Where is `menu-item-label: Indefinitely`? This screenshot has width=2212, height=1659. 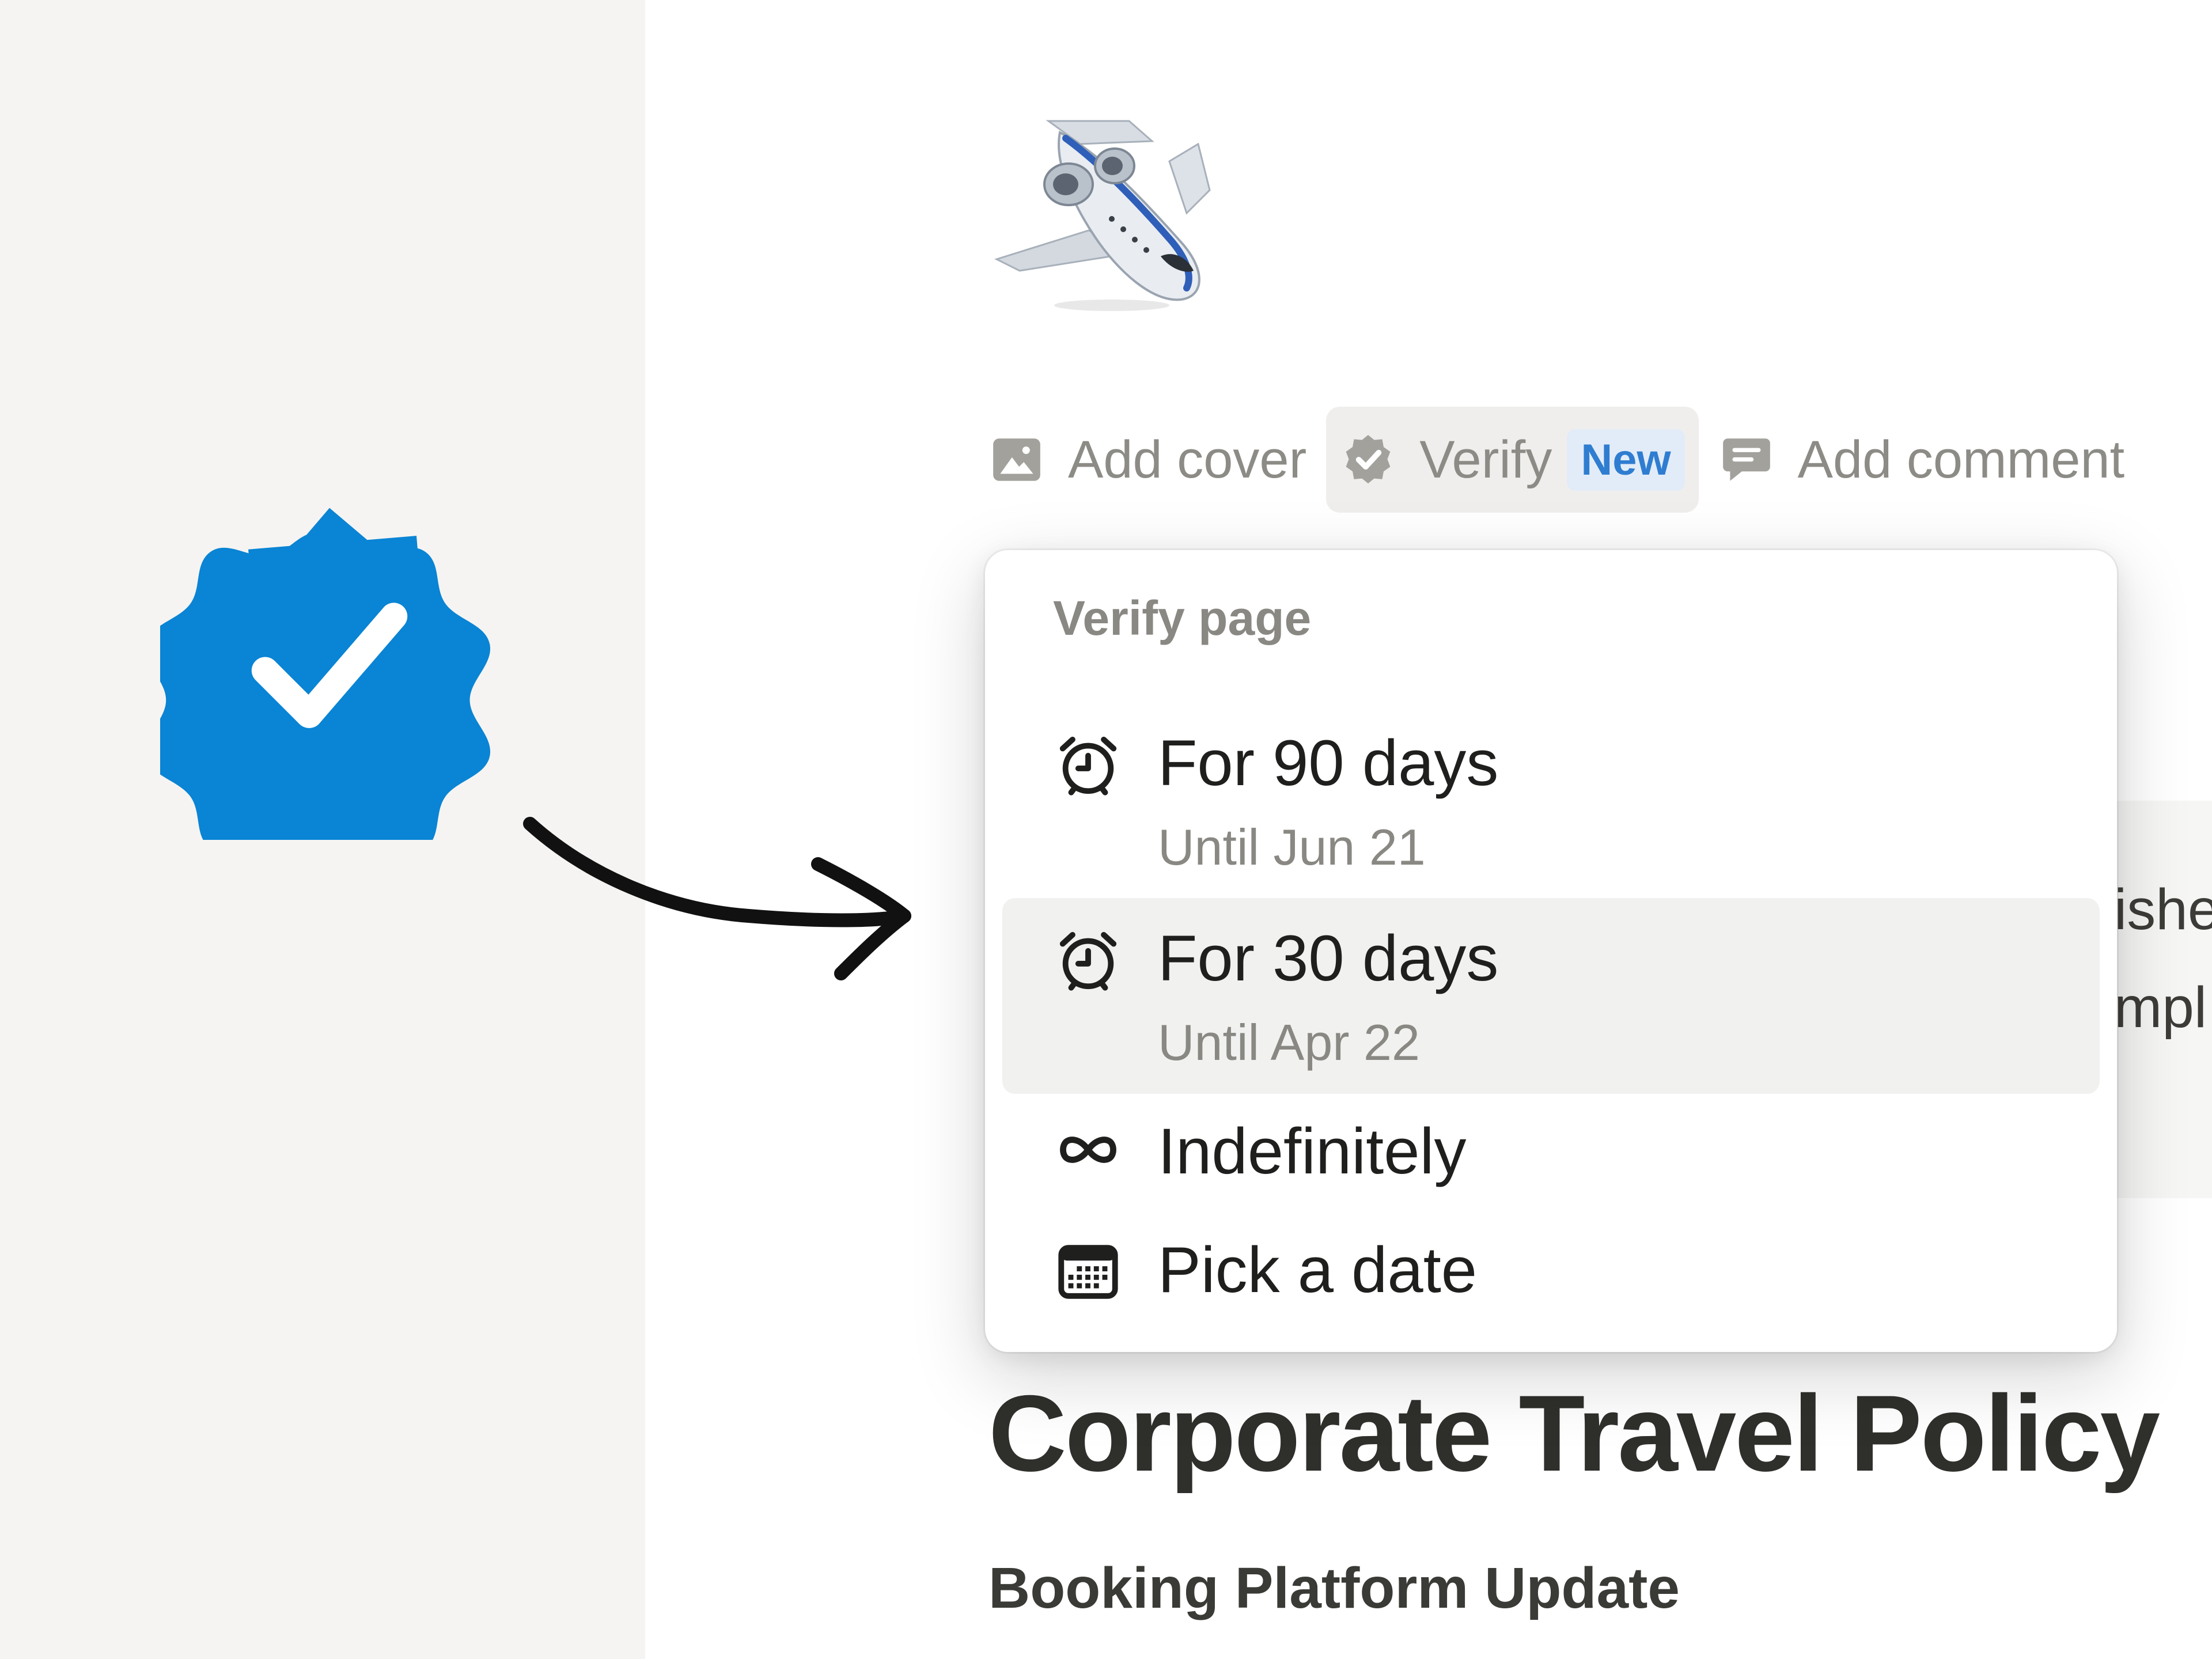 menu-item-label: Indefinitely is located at coordinates (1312, 1151).